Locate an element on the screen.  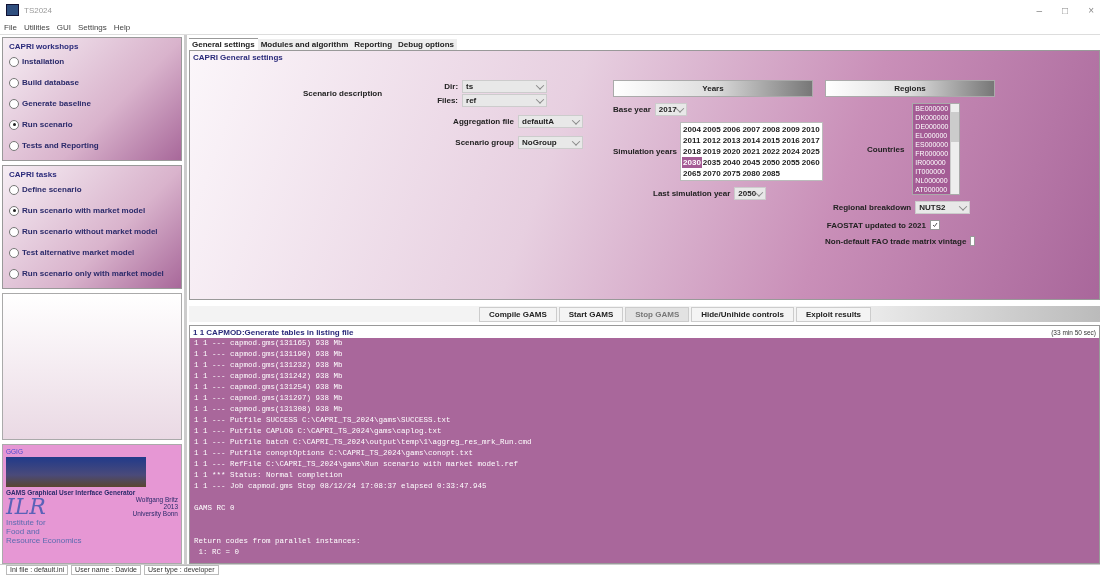
year-item: 2007 is located at coordinates (751, 129).